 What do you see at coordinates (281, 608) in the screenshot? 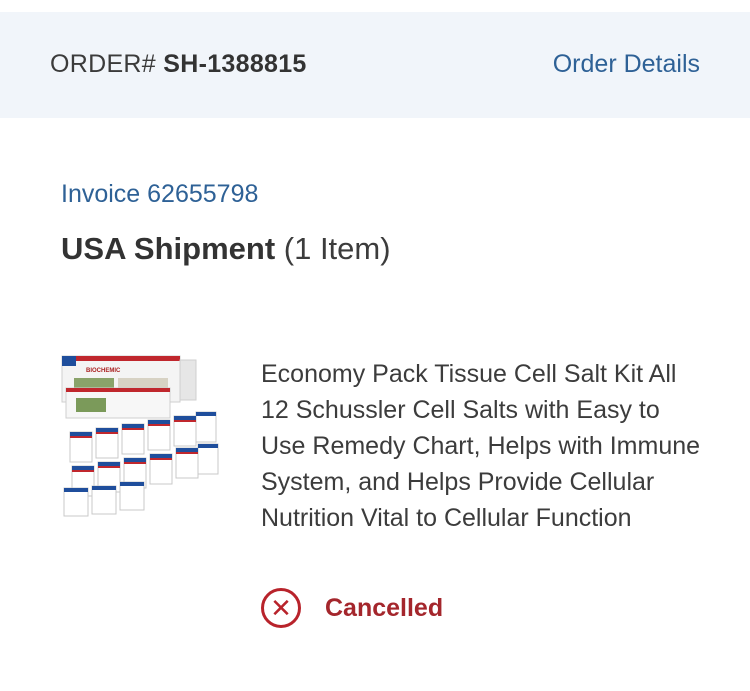
I see `x-circle-icon: ✕` at bounding box center [281, 608].